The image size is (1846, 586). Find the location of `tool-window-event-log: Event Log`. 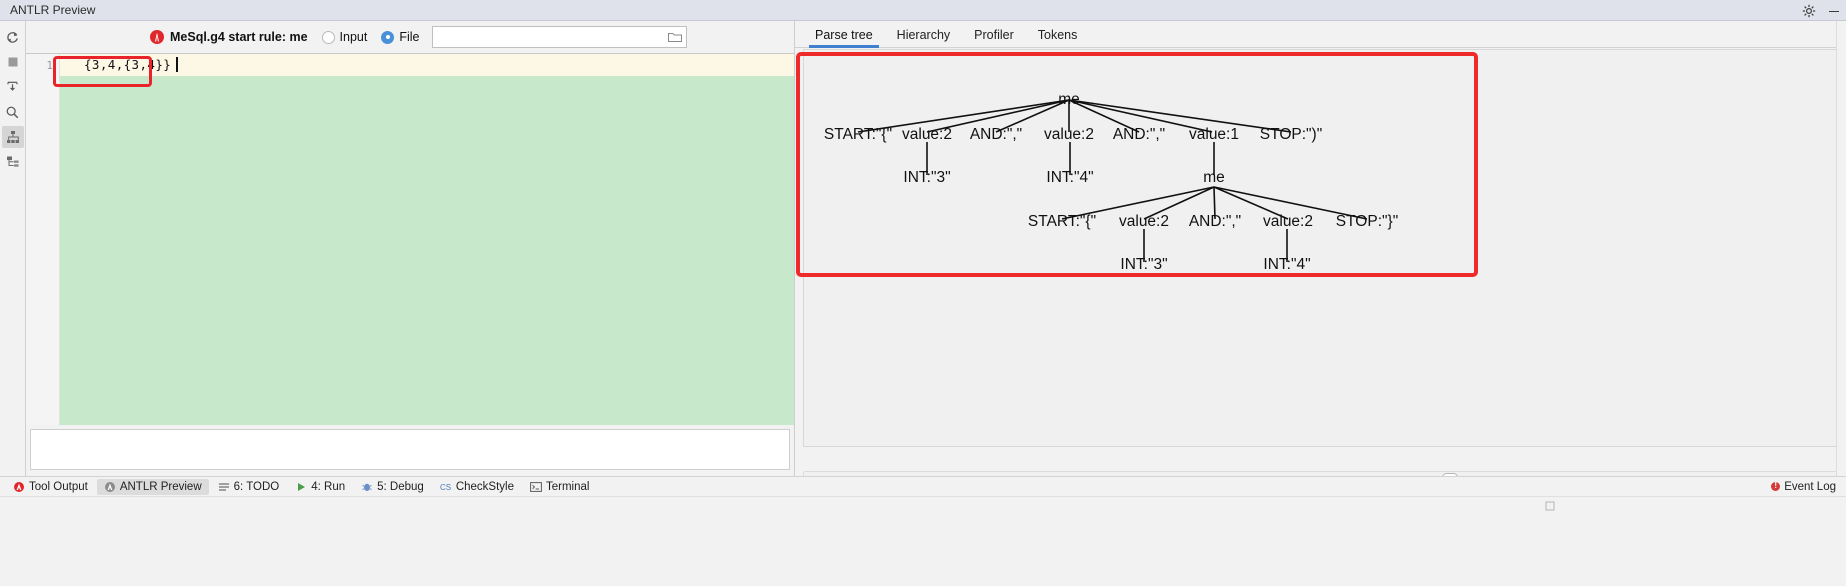

tool-window-event-log: Event Log is located at coordinates (1805, 487).